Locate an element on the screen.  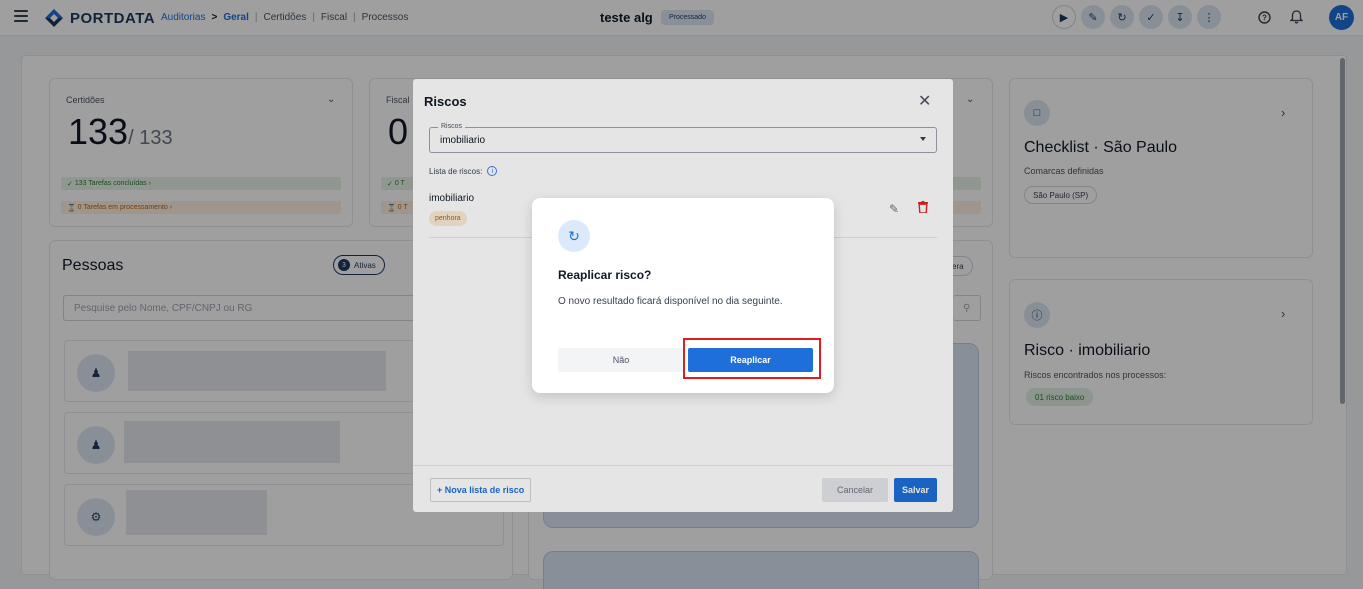
dialog-title: Reaplicar risco? is located at coordinates (605, 275).